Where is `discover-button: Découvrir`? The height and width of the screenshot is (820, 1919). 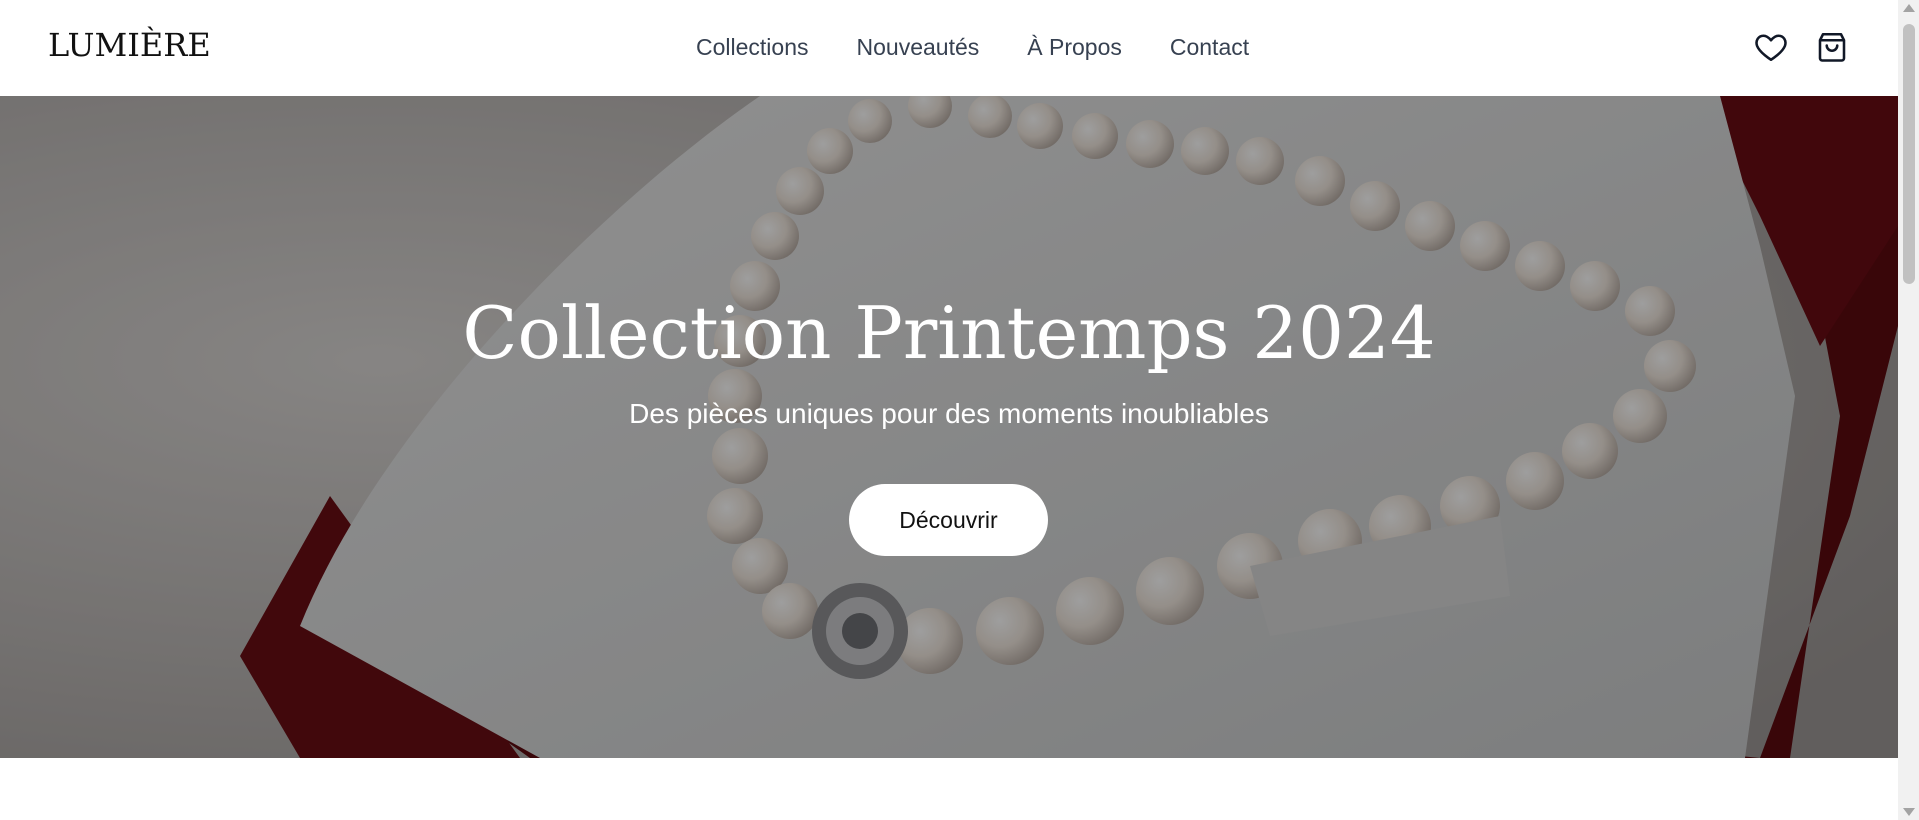 discover-button: Découvrir is located at coordinates (948, 520).